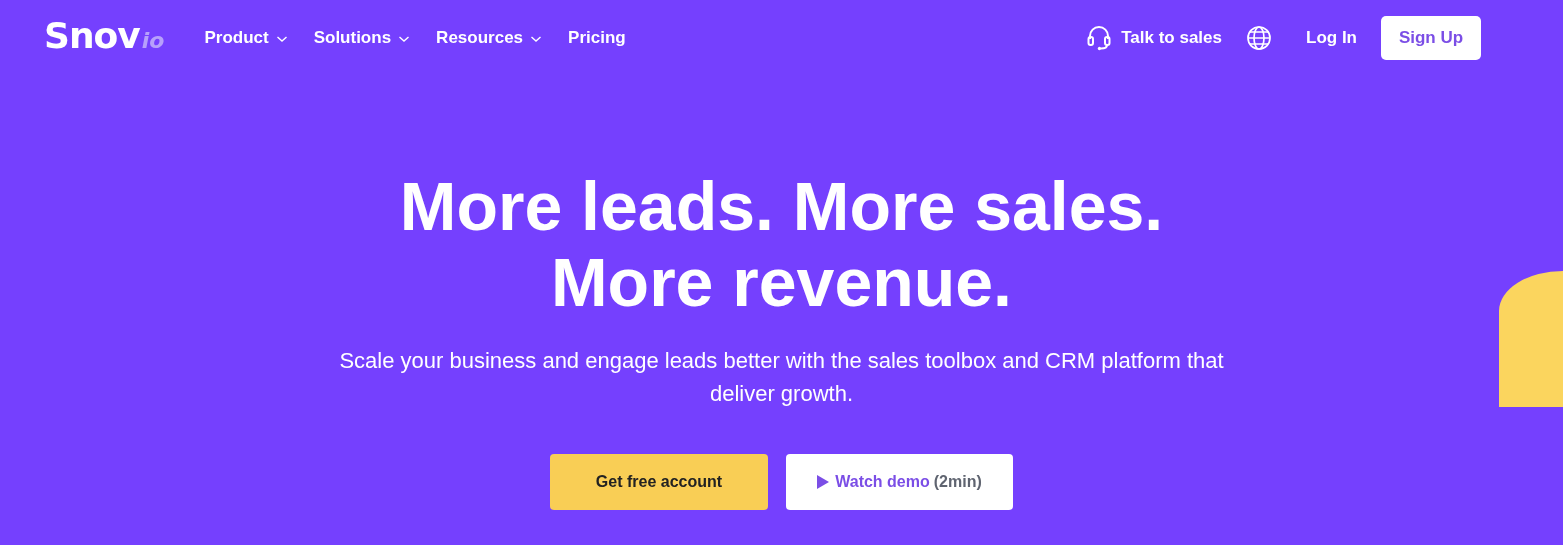  I want to click on globe-icon, so click(1259, 38).